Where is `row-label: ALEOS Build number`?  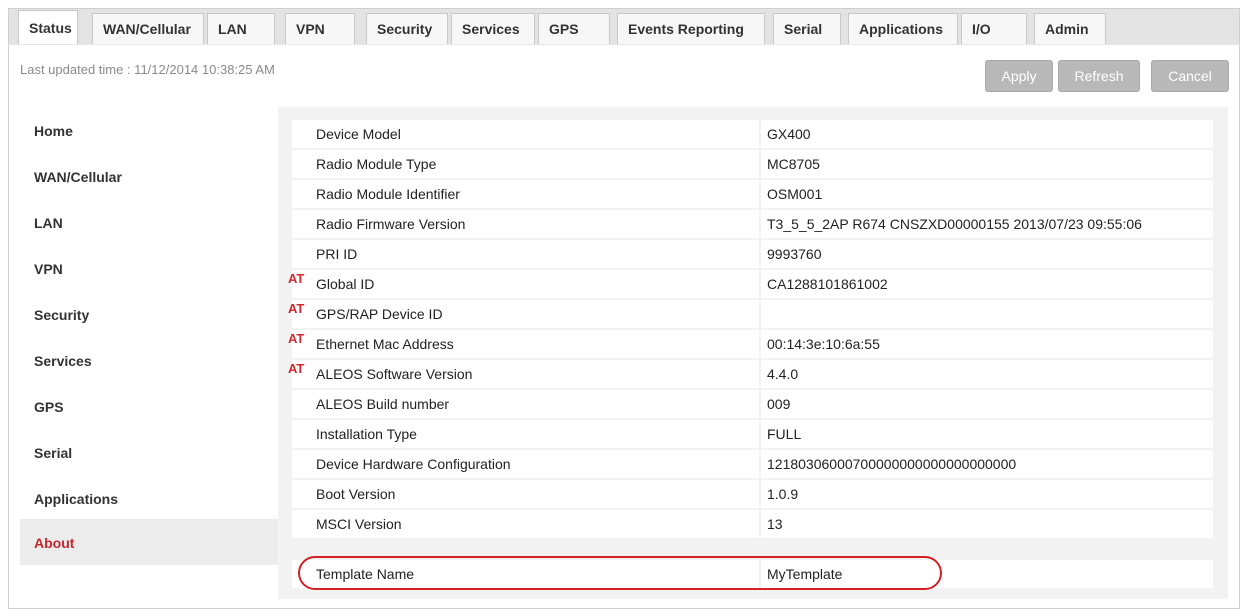
row-label: ALEOS Build number is located at coordinates (383, 404).